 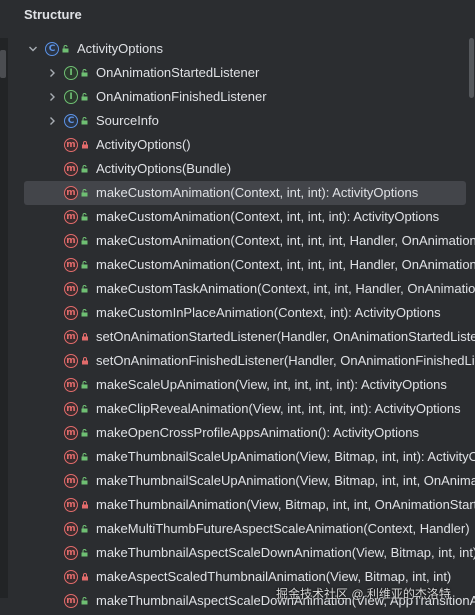 What do you see at coordinates (53, 14) in the screenshot?
I see `panel-title: Structure` at bounding box center [53, 14].